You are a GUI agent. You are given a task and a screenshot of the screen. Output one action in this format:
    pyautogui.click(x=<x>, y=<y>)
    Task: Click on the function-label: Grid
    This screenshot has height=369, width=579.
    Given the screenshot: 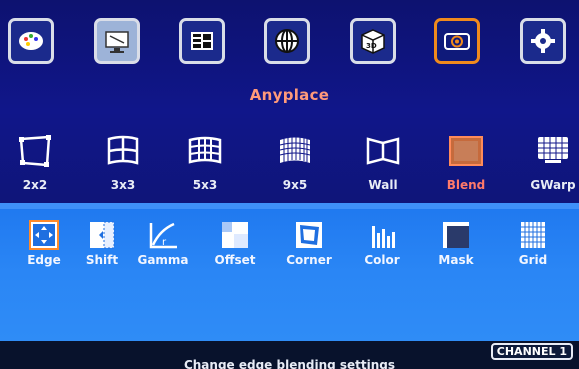 What is the action you would take?
    pyautogui.click(x=533, y=260)
    